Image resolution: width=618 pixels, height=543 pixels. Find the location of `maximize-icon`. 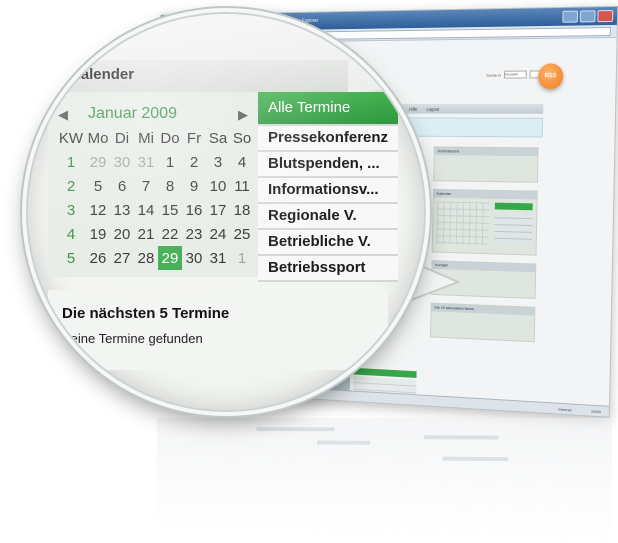

maximize-icon is located at coordinates (587, 16).